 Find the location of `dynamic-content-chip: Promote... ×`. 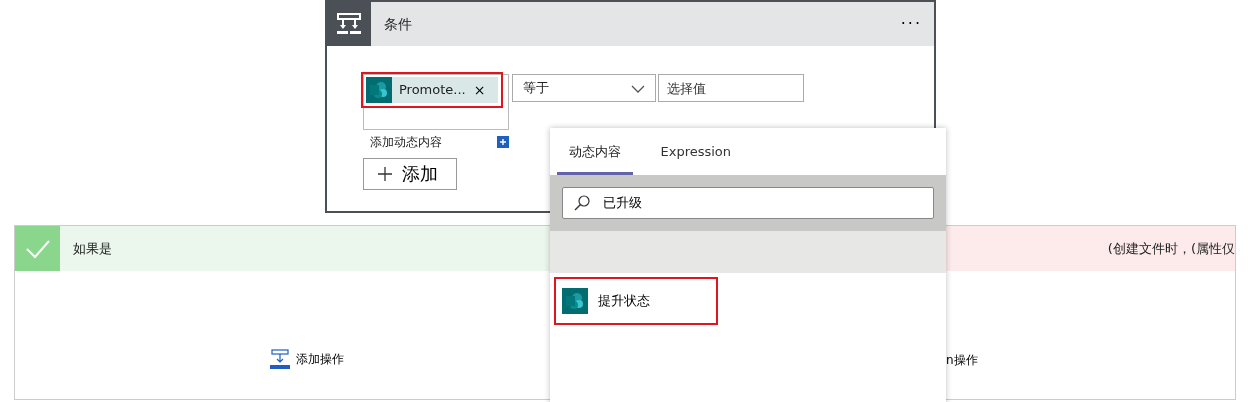

dynamic-content-chip: Promote... × is located at coordinates (432, 90).